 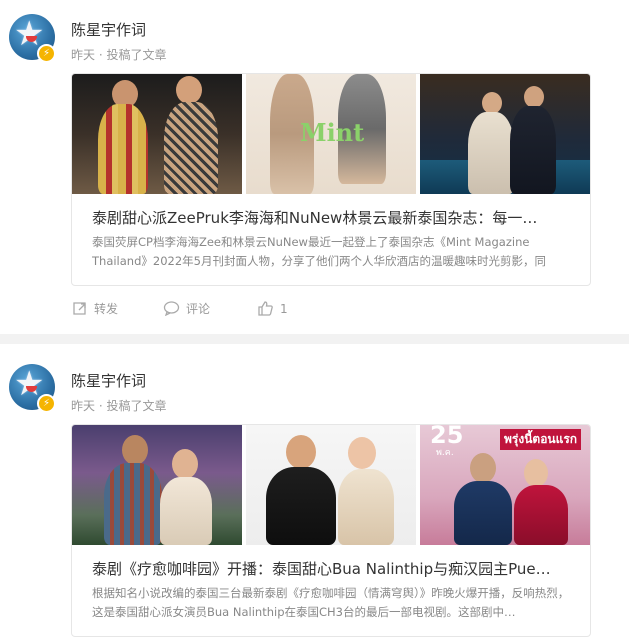 What do you see at coordinates (541, 439) in the screenshot?
I see `poster-thai-title: พรุ่งนี้ตอนแรก` at bounding box center [541, 439].